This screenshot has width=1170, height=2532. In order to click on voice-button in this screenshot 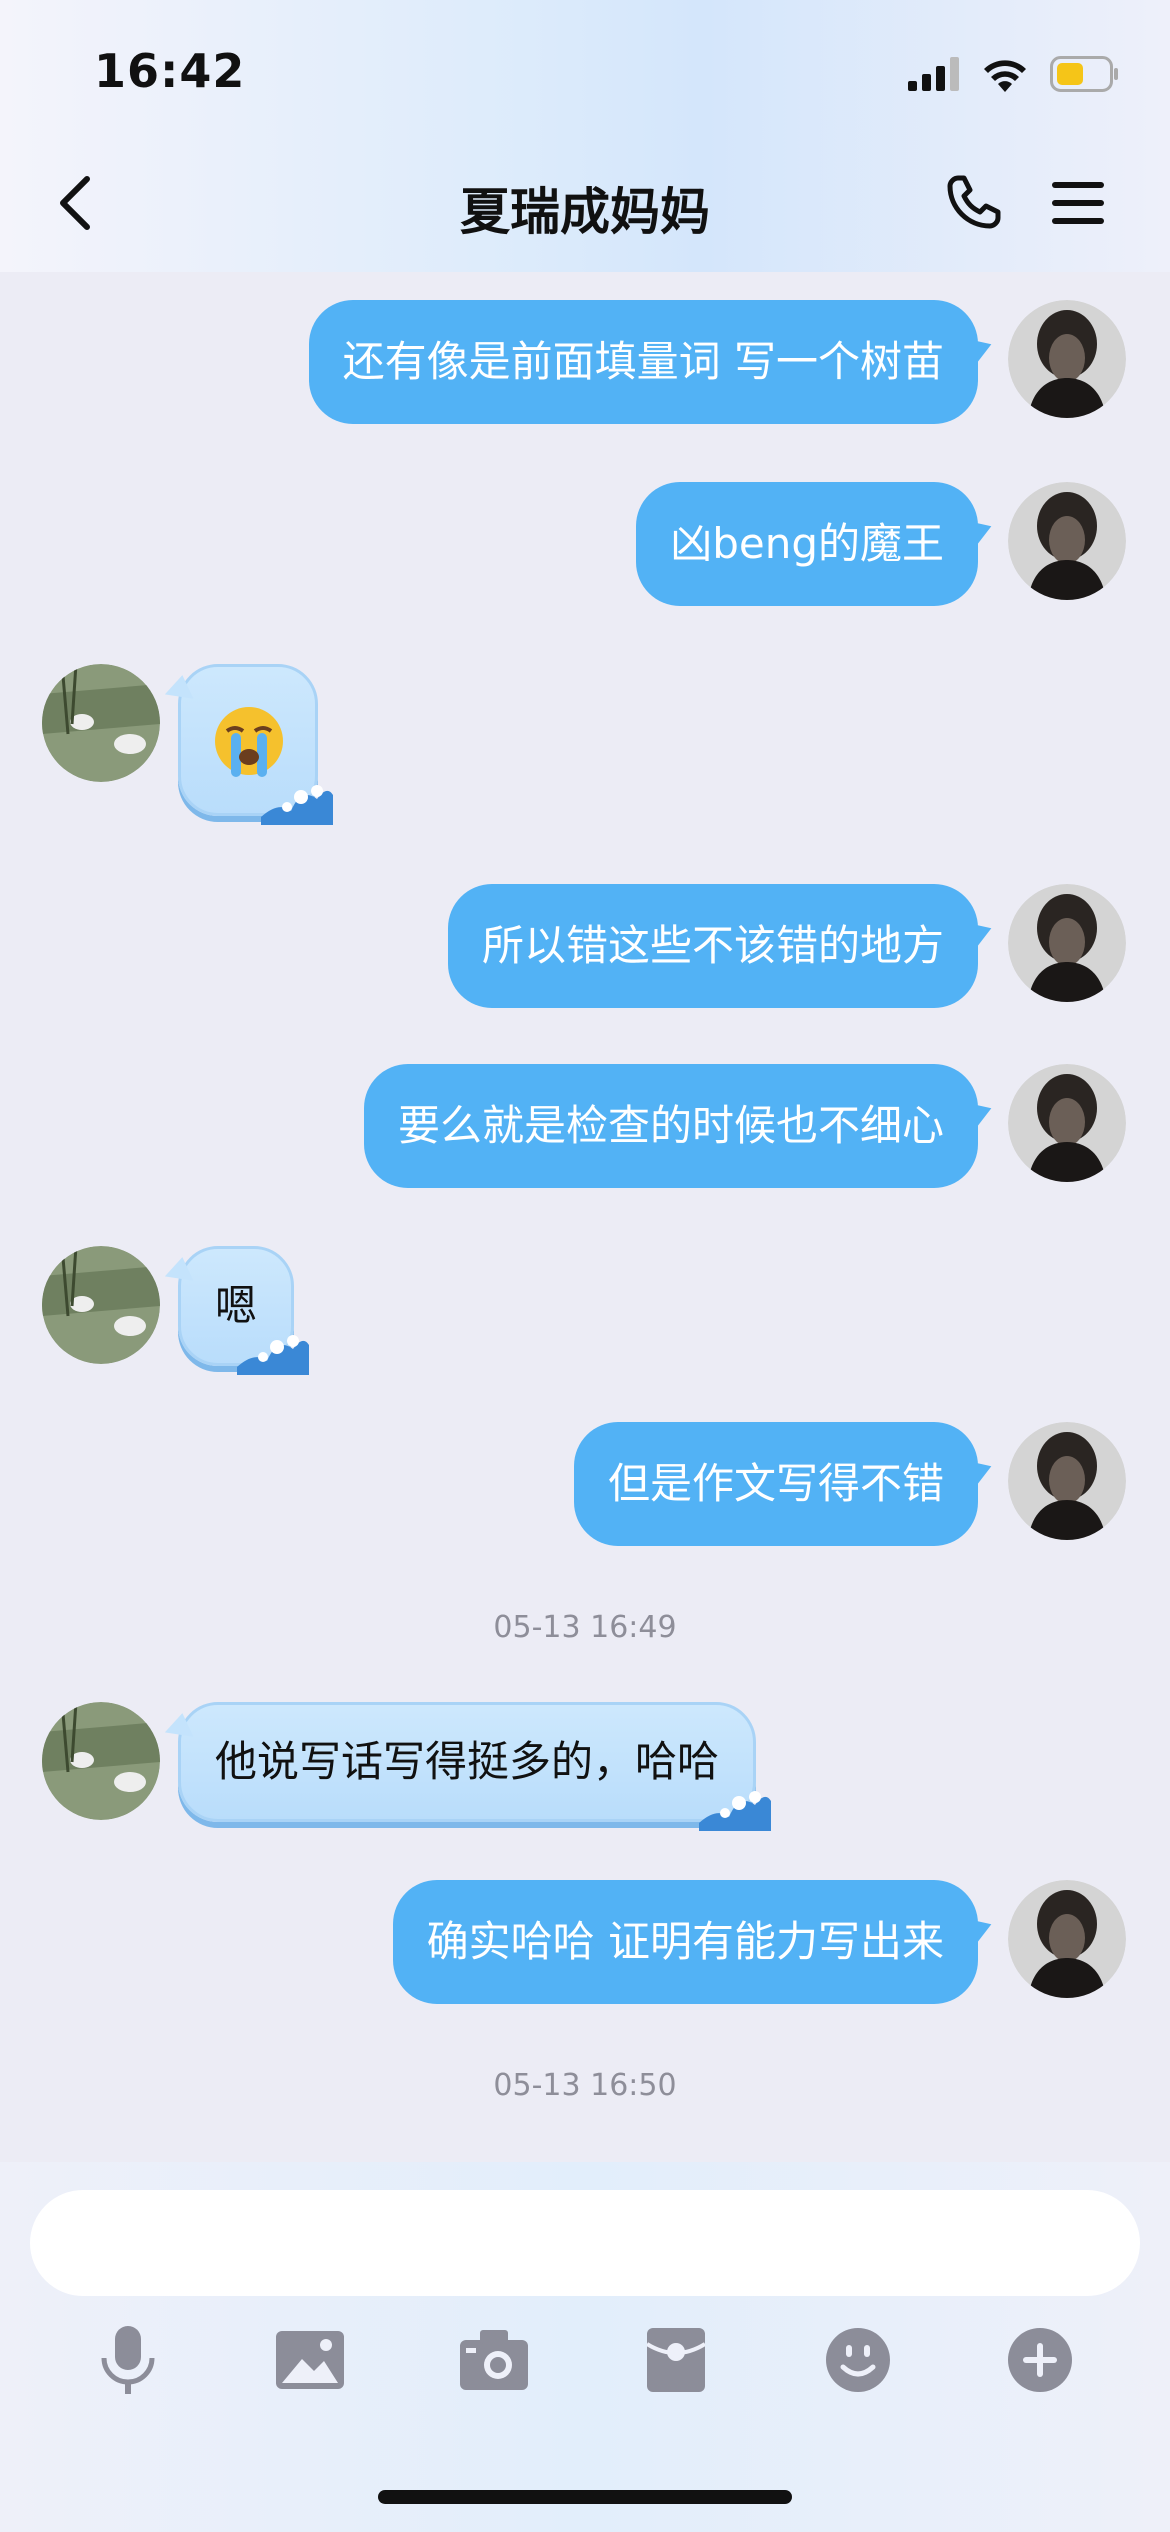, I will do `click(128, 2360)`.